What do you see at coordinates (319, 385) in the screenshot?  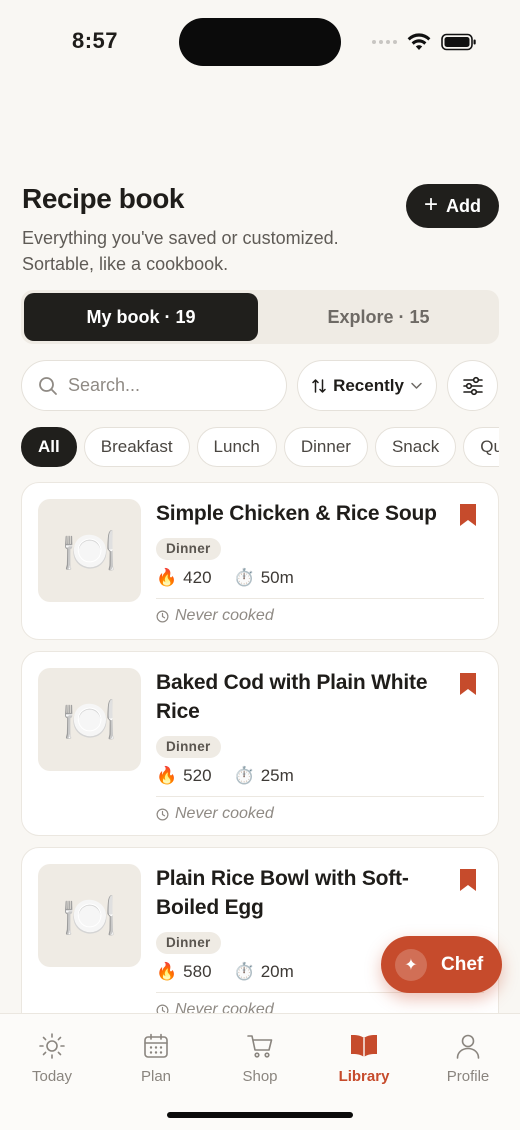 I see `sort-arrows-icon` at bounding box center [319, 385].